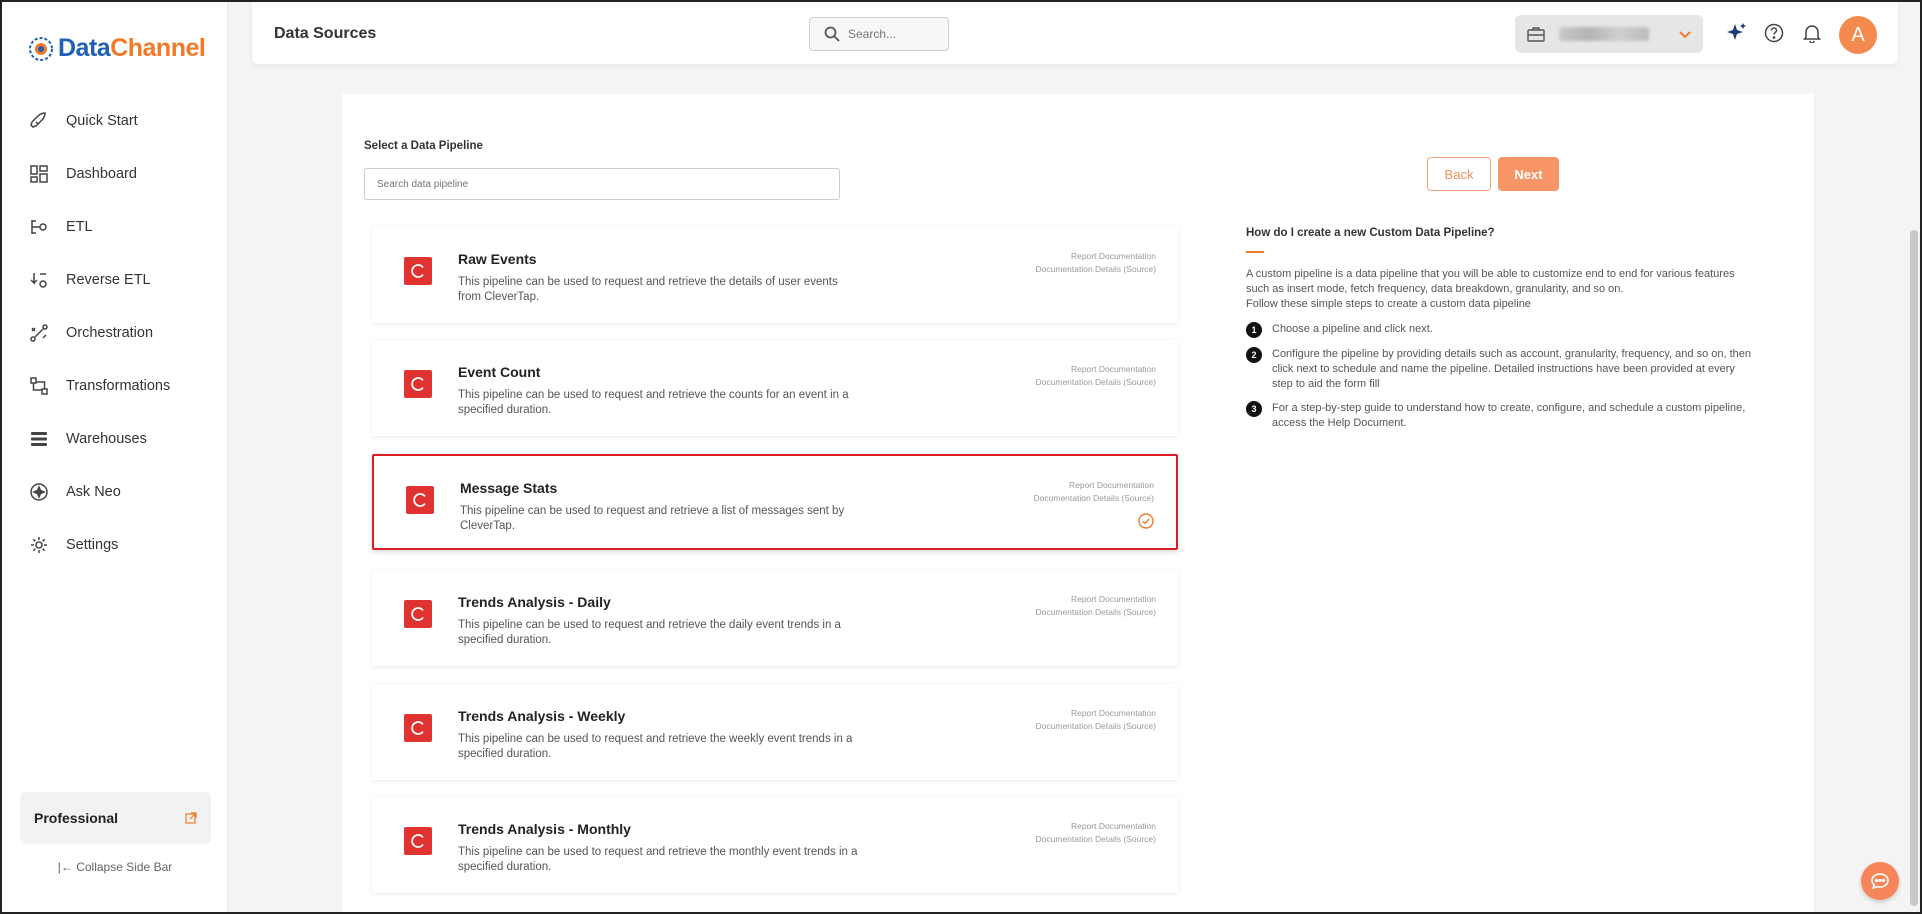 This screenshot has width=1922, height=914. What do you see at coordinates (1254, 355) in the screenshot?
I see `step-number-badge: 2` at bounding box center [1254, 355].